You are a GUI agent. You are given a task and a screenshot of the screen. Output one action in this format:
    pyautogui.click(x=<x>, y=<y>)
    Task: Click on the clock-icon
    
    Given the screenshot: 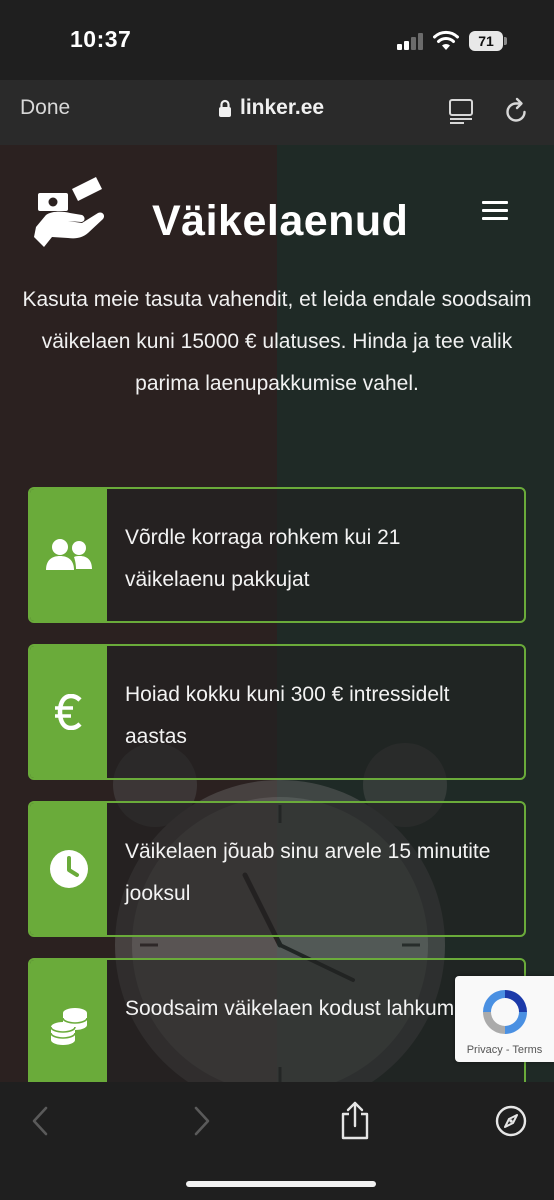 What is the action you would take?
    pyautogui.click(x=68, y=869)
    